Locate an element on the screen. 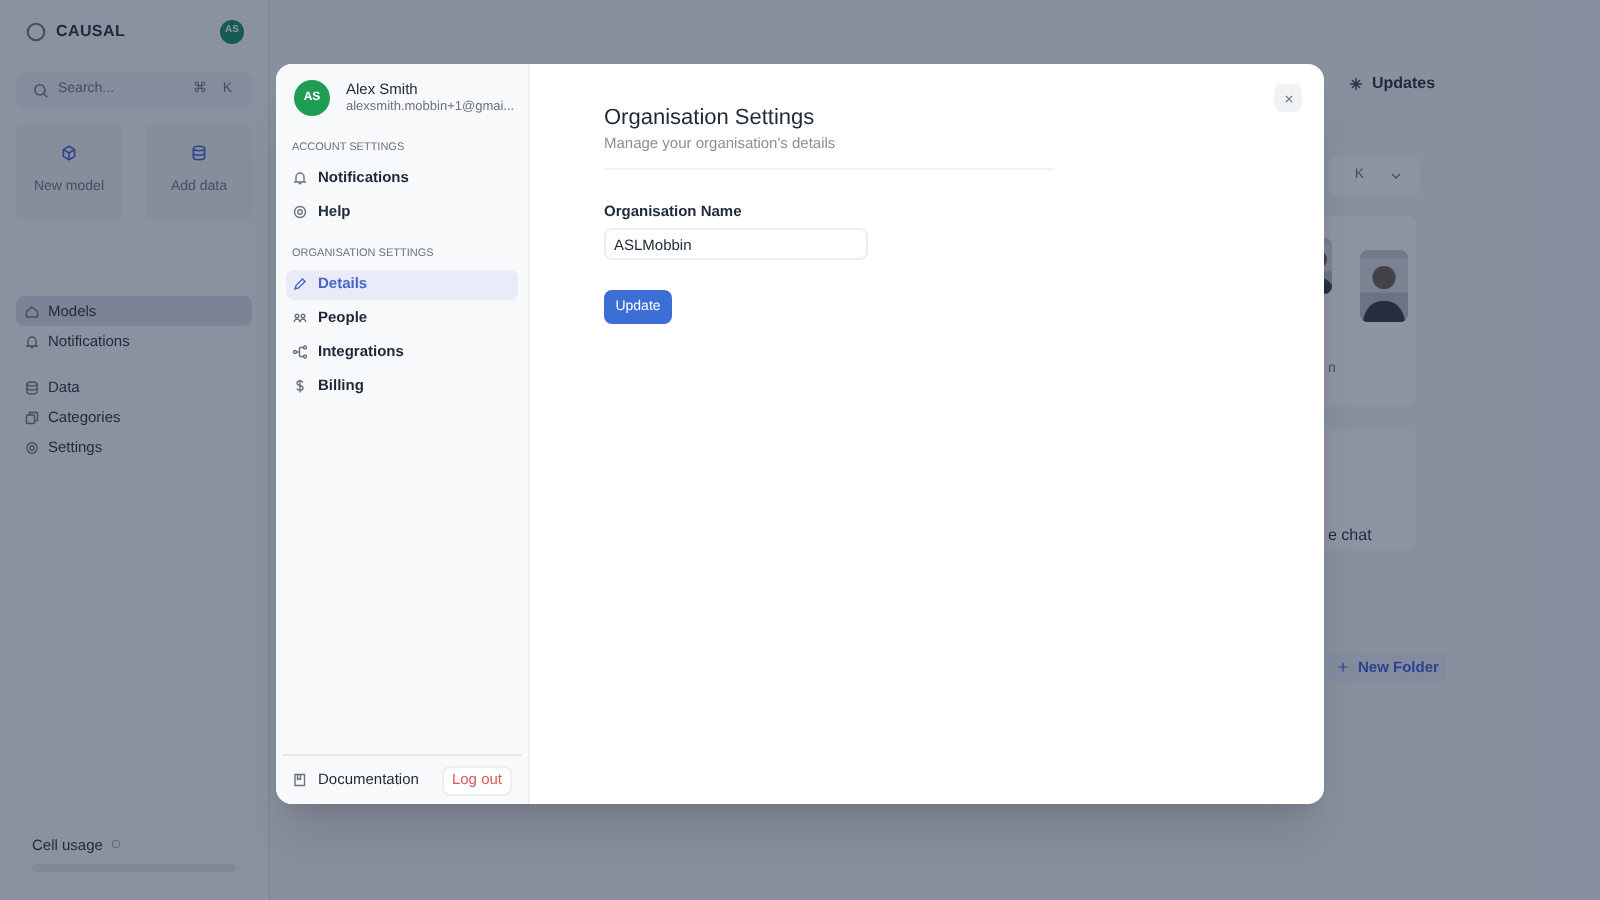 This screenshot has height=900, width=1600. settings-icon is located at coordinates (32, 447).